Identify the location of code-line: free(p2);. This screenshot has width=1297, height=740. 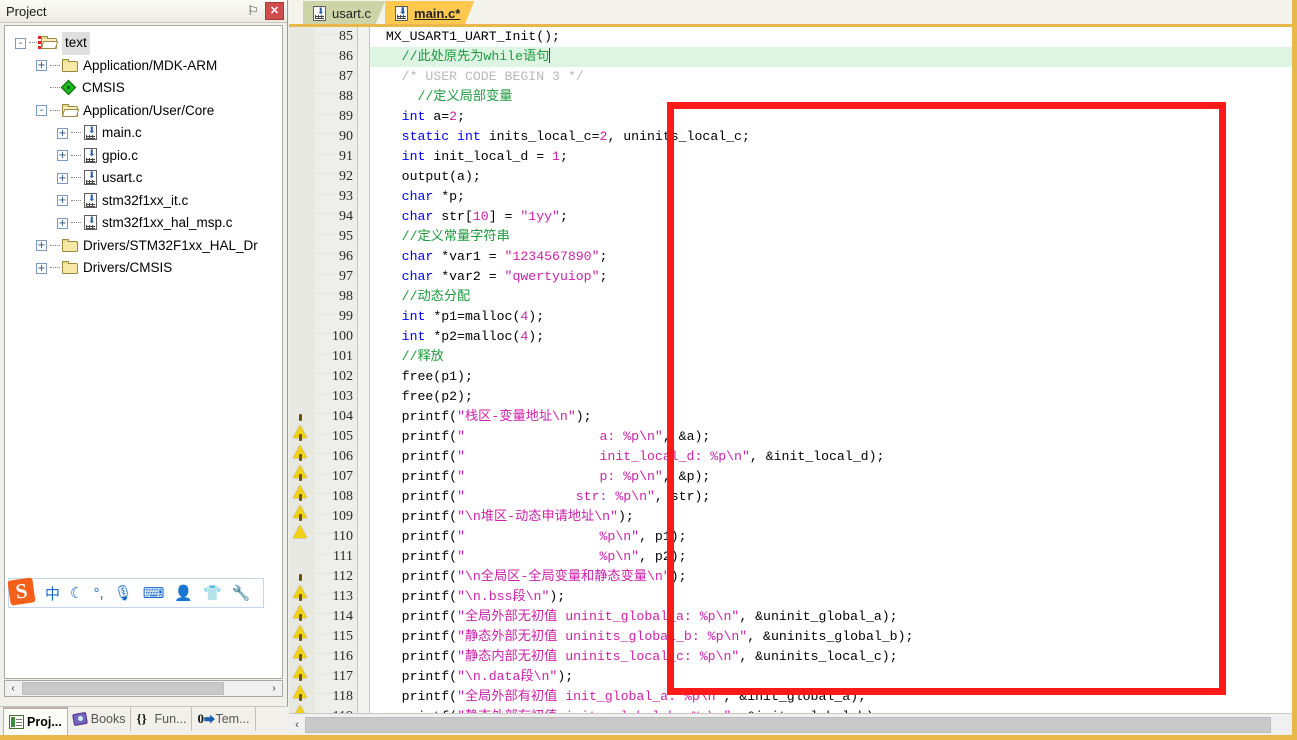
(641, 397).